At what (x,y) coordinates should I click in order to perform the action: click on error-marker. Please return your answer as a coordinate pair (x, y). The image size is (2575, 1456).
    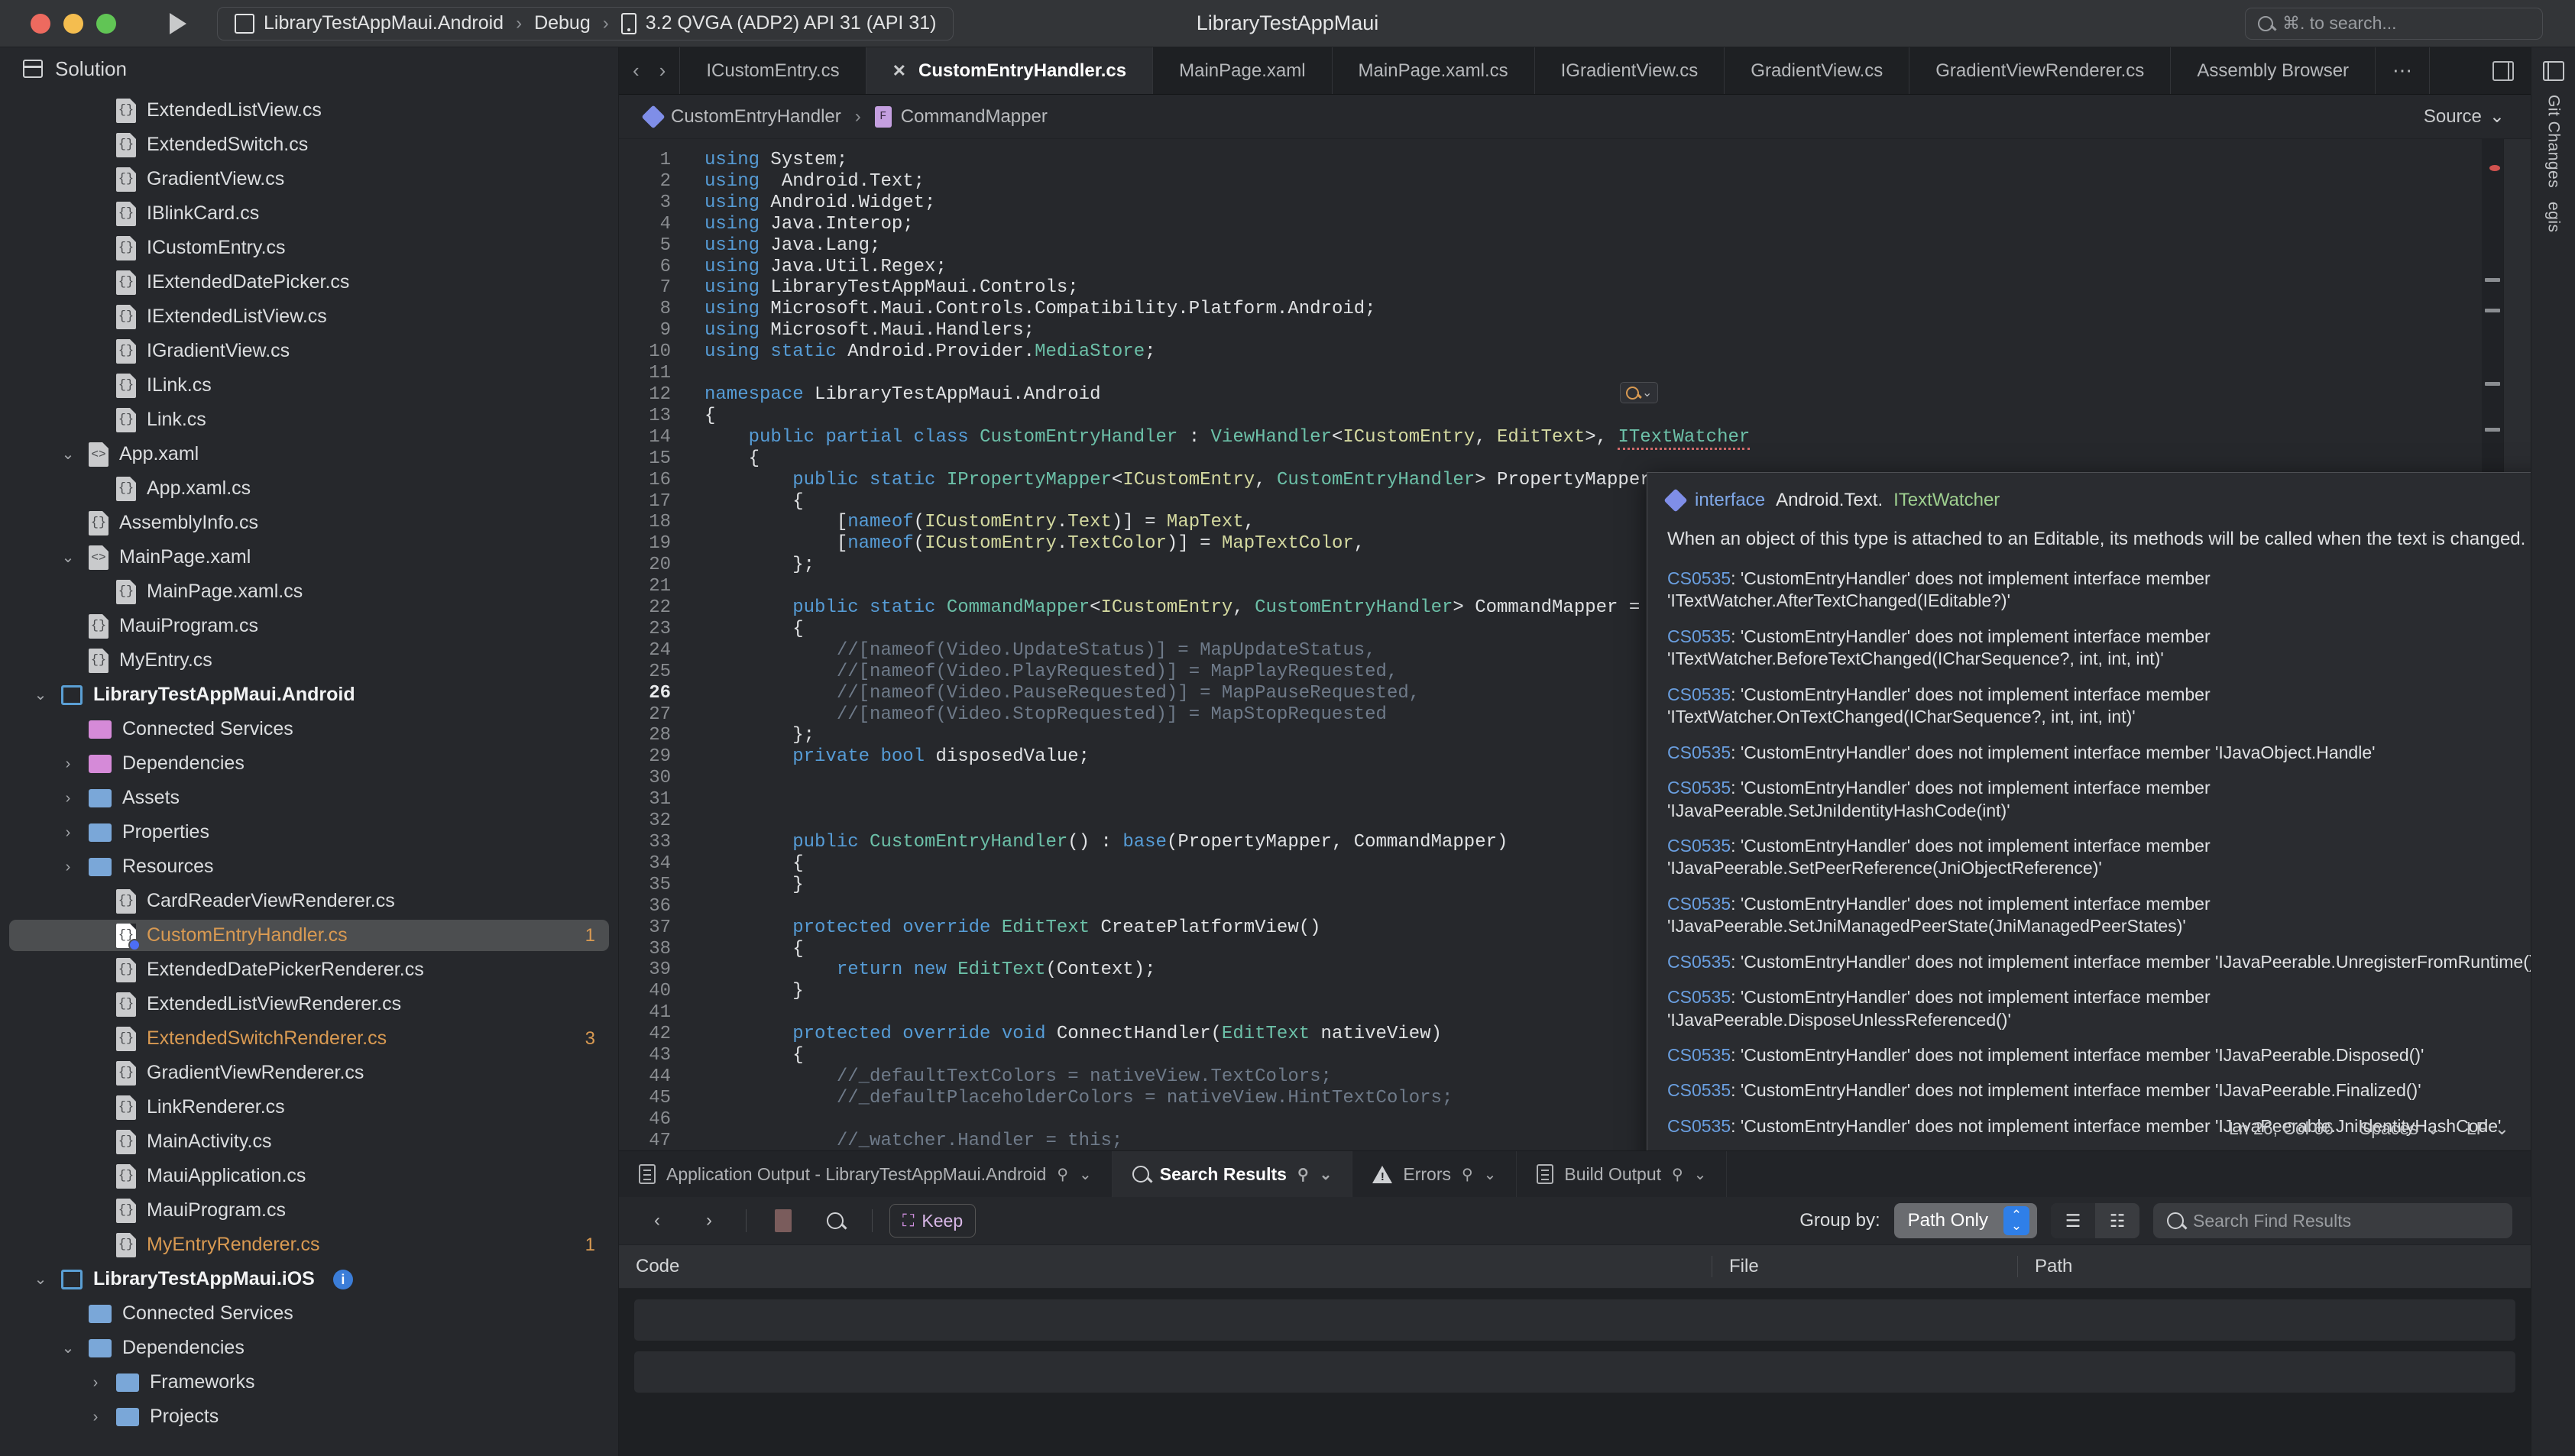
    Looking at the image, I should click on (2494, 168).